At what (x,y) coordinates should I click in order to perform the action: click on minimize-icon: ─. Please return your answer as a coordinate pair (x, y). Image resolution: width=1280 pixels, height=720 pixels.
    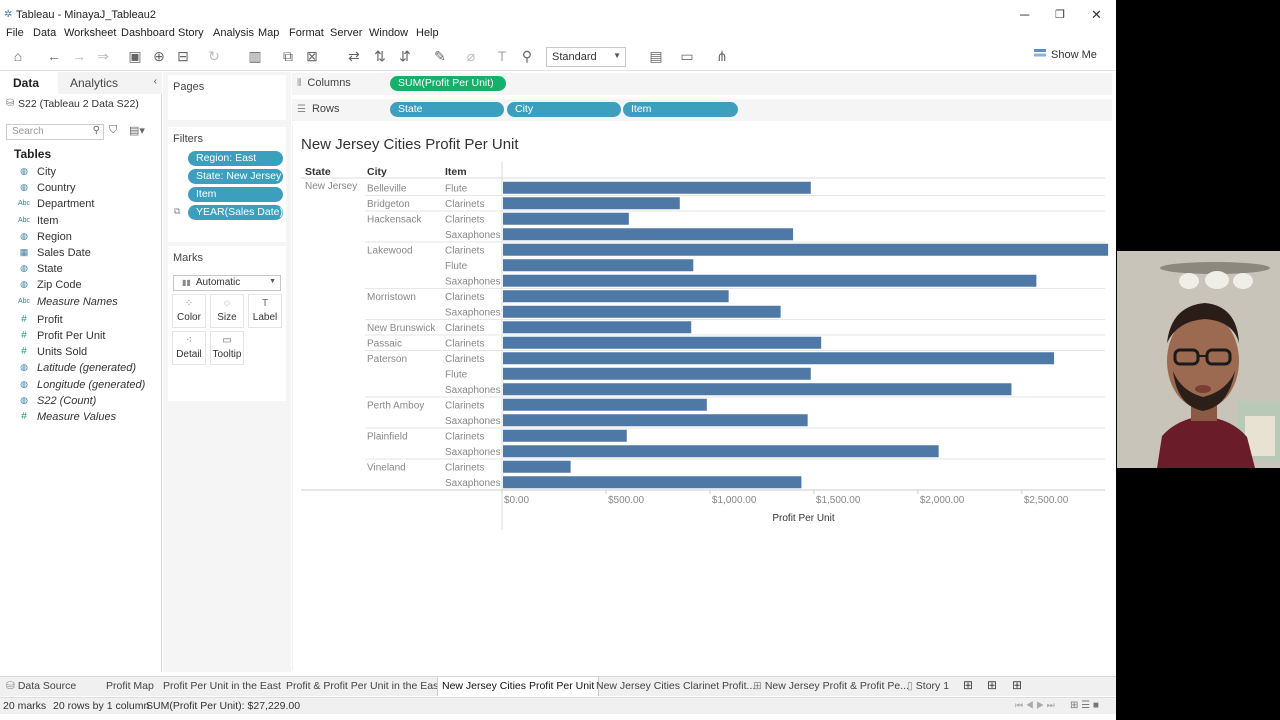
    Looking at the image, I should click on (1024, 14).